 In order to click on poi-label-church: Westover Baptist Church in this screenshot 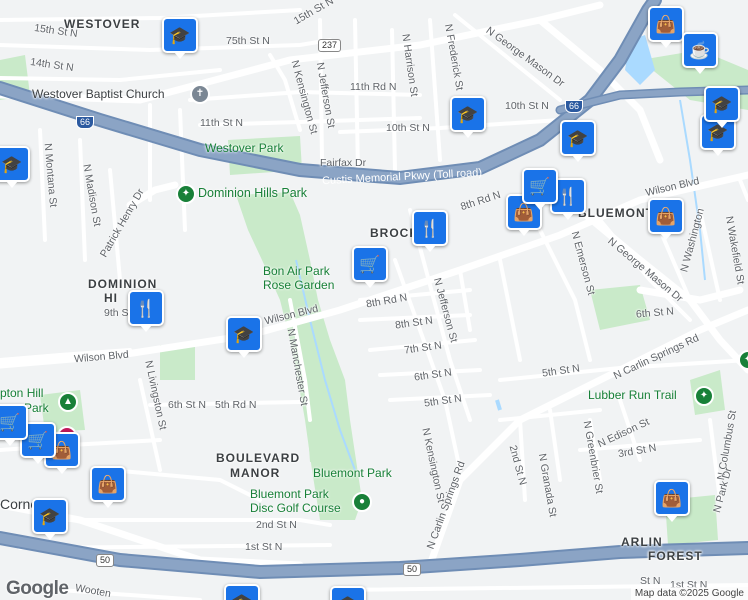, I will do `click(98, 94)`.